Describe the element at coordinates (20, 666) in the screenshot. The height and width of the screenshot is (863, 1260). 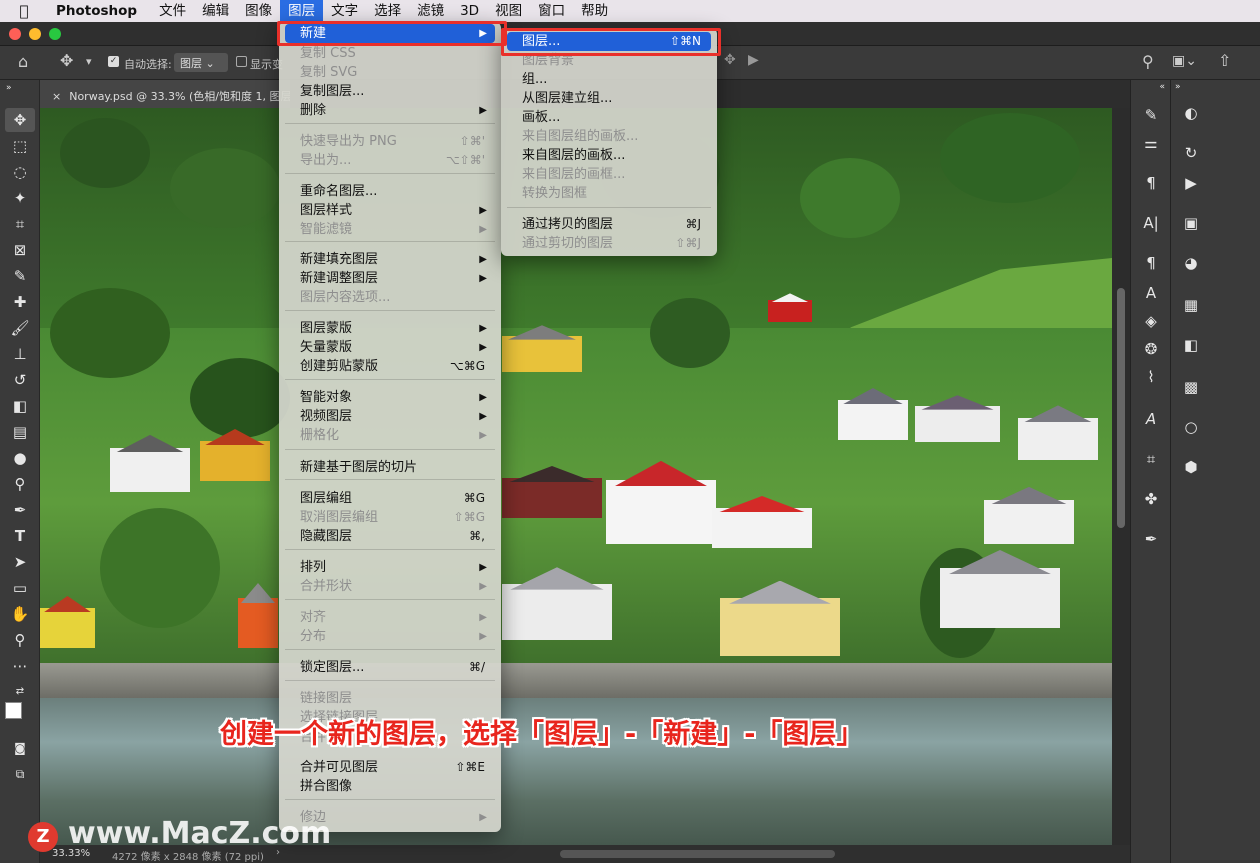
I see `more-tools-icon: ⋯` at that location.